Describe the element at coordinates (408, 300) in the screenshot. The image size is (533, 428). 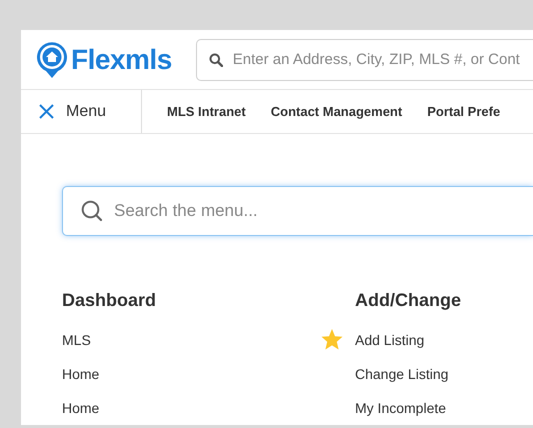
I see `section-heading: Add/Change` at that location.